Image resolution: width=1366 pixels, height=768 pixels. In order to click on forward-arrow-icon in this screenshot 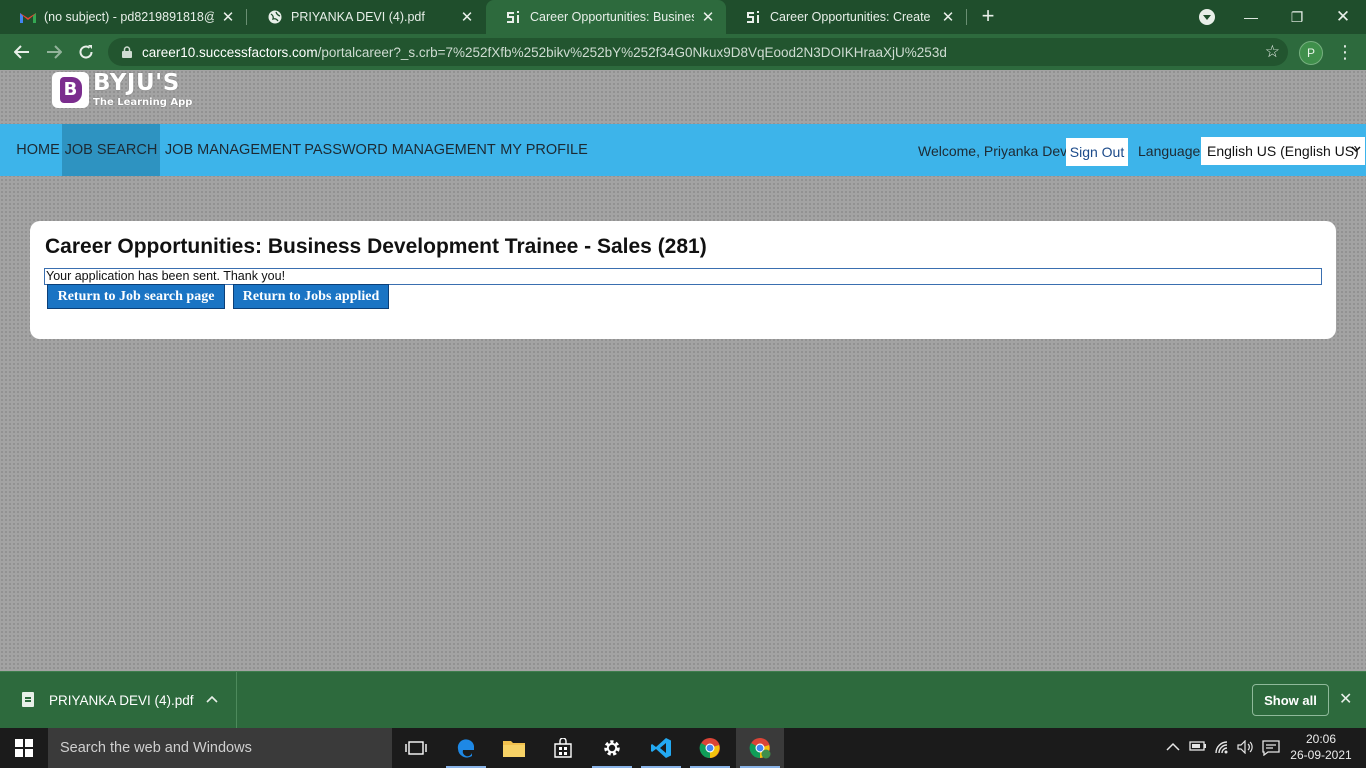, I will do `click(54, 52)`.